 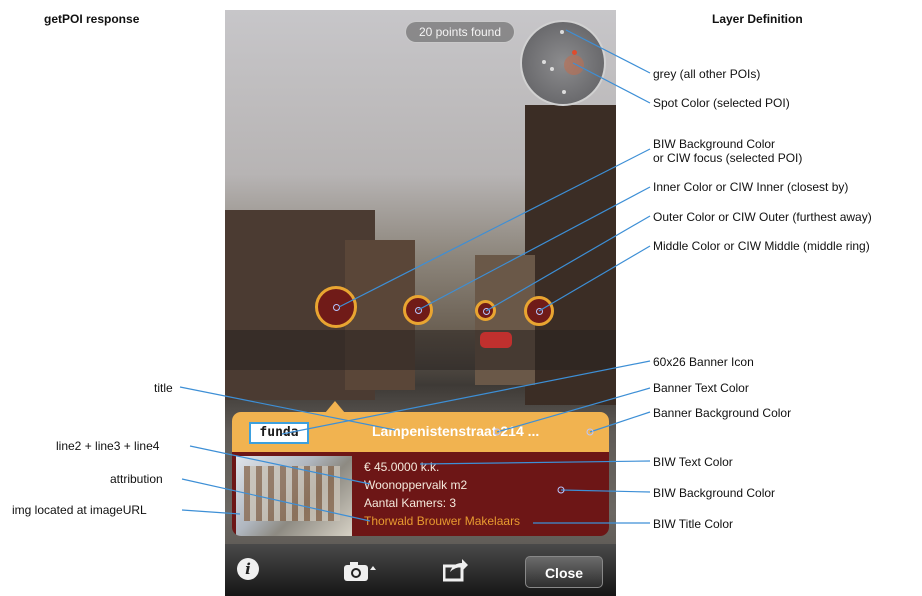 I want to click on radar-widget, so click(x=563, y=63).